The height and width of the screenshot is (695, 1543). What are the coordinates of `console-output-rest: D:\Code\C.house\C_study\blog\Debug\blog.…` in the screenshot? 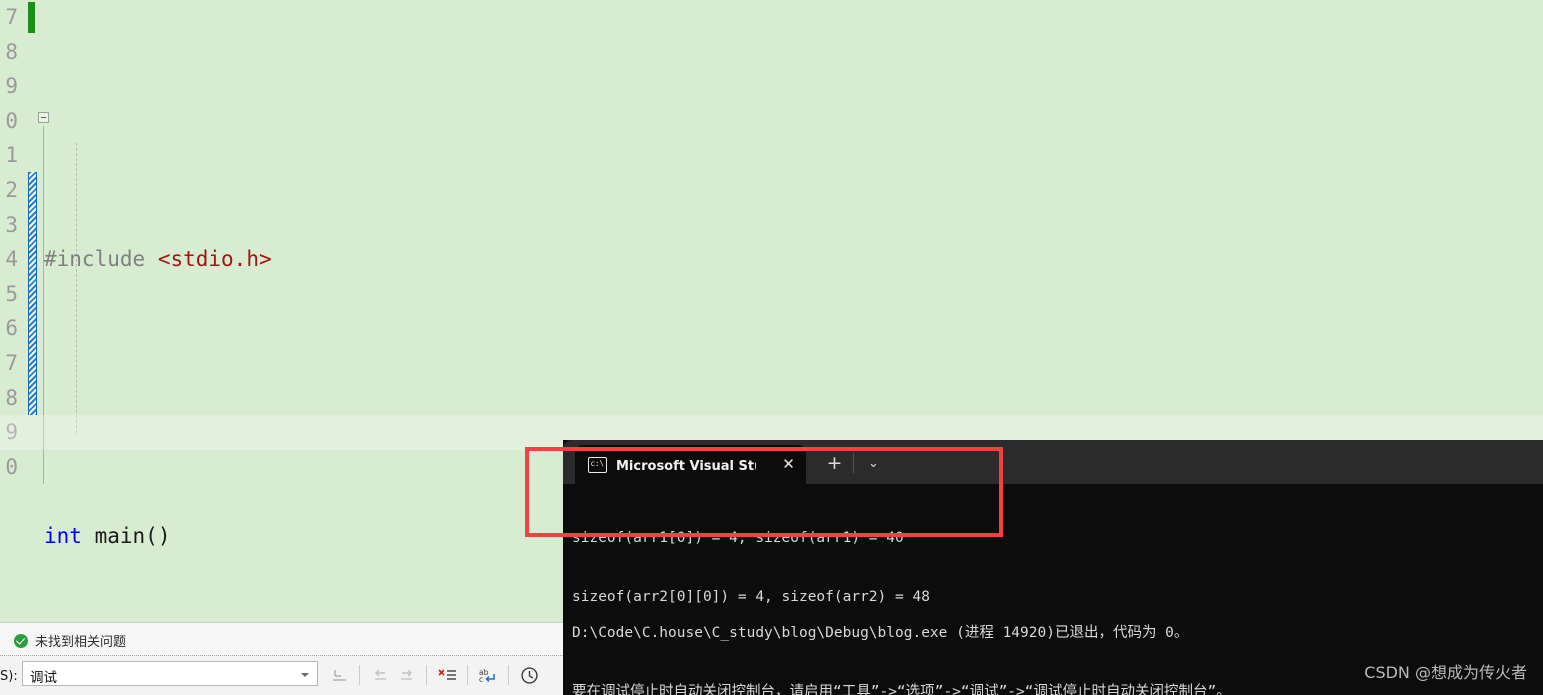 It's located at (901, 640).